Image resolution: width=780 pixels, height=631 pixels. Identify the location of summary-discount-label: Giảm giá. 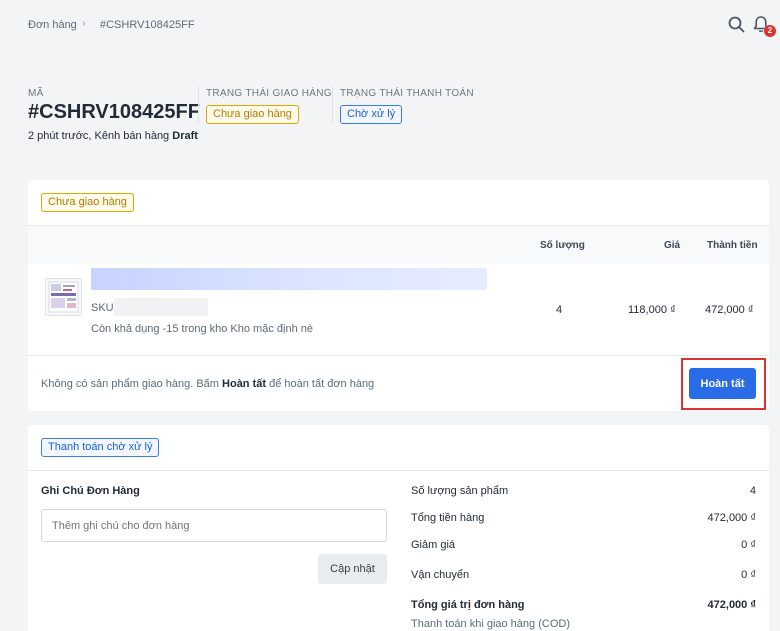
(433, 545).